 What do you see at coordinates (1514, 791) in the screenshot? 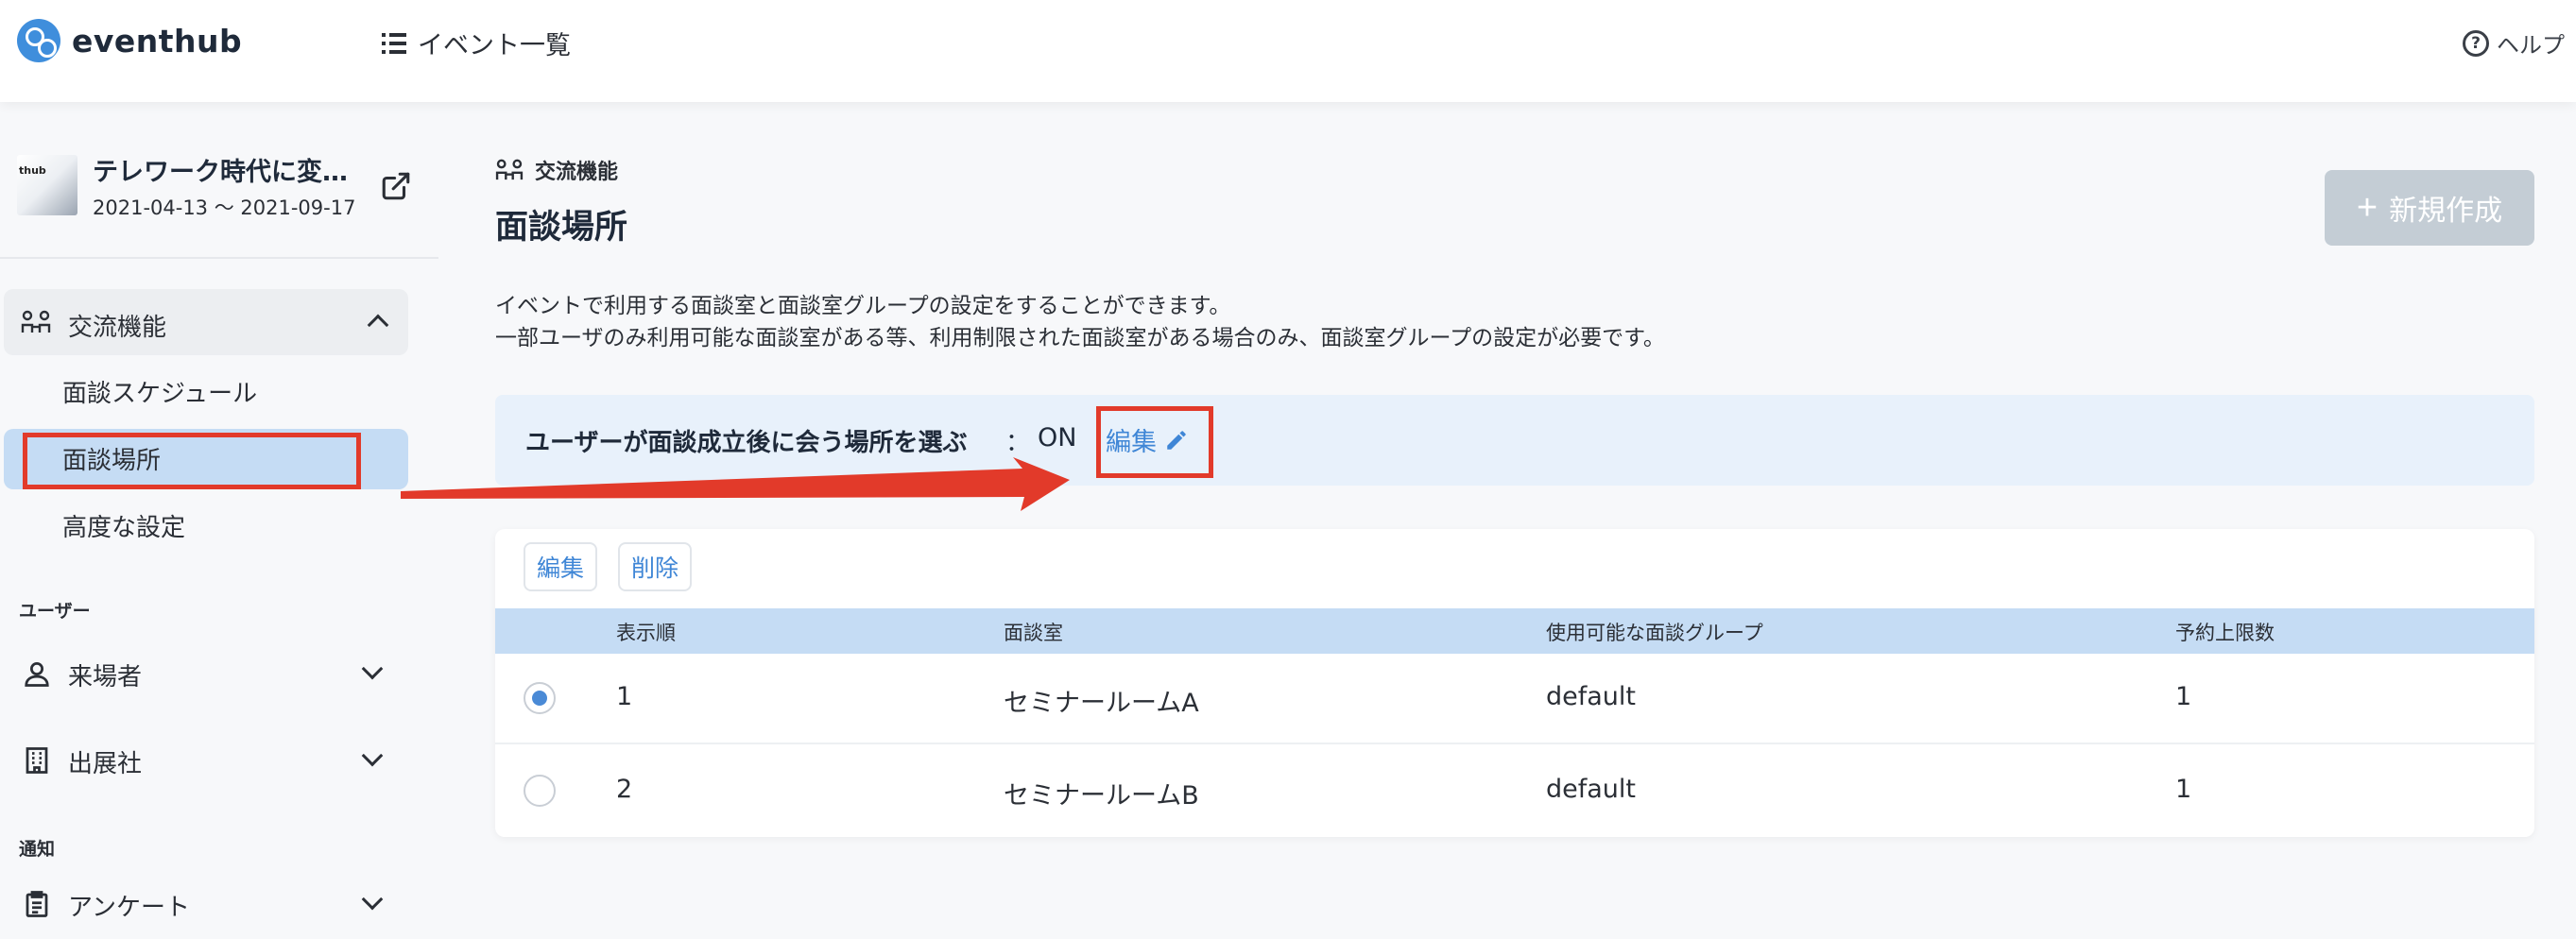
I see `table-row: 2 セミナールームB default 1` at bounding box center [1514, 791].